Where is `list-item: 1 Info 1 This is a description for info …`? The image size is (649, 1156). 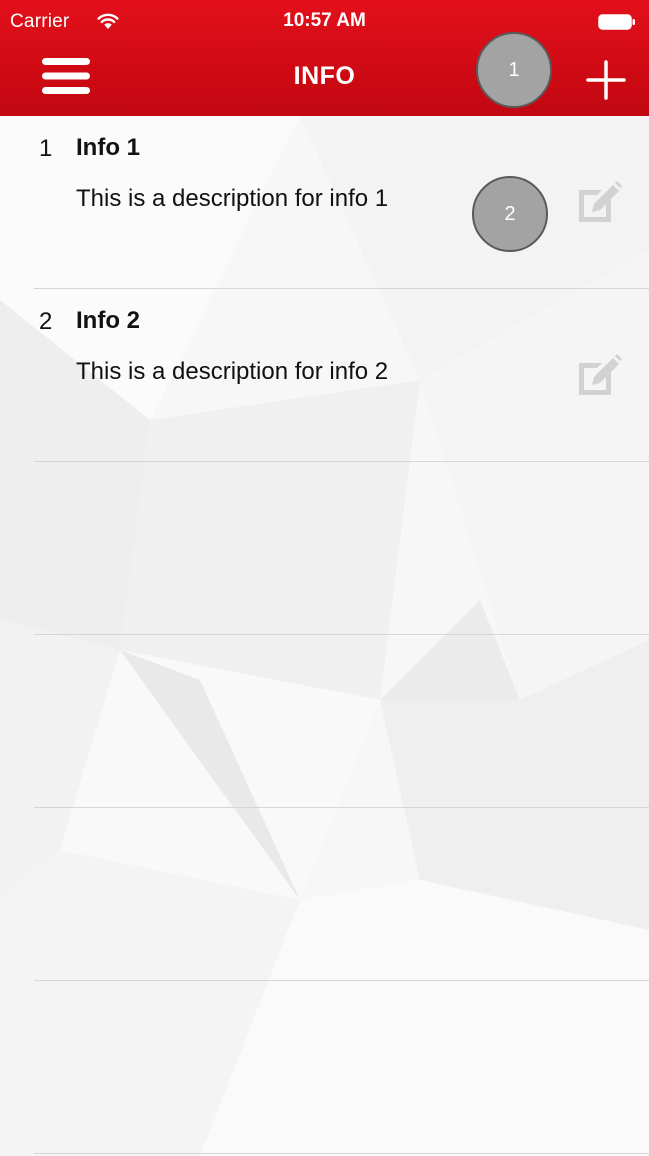
list-item: 1 Info 1 This is a description for info … is located at coordinates (341, 202).